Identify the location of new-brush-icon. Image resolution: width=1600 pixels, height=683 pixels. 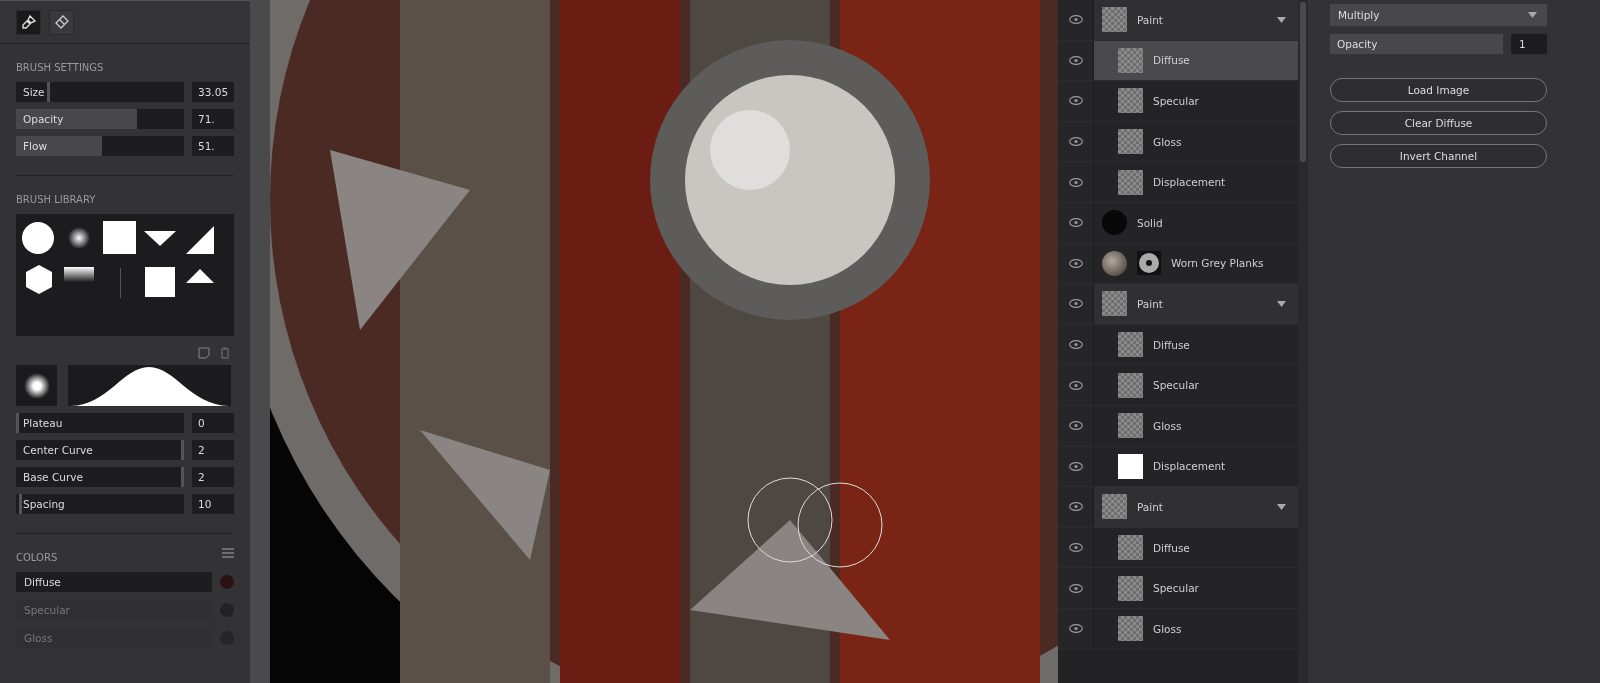
(204, 353).